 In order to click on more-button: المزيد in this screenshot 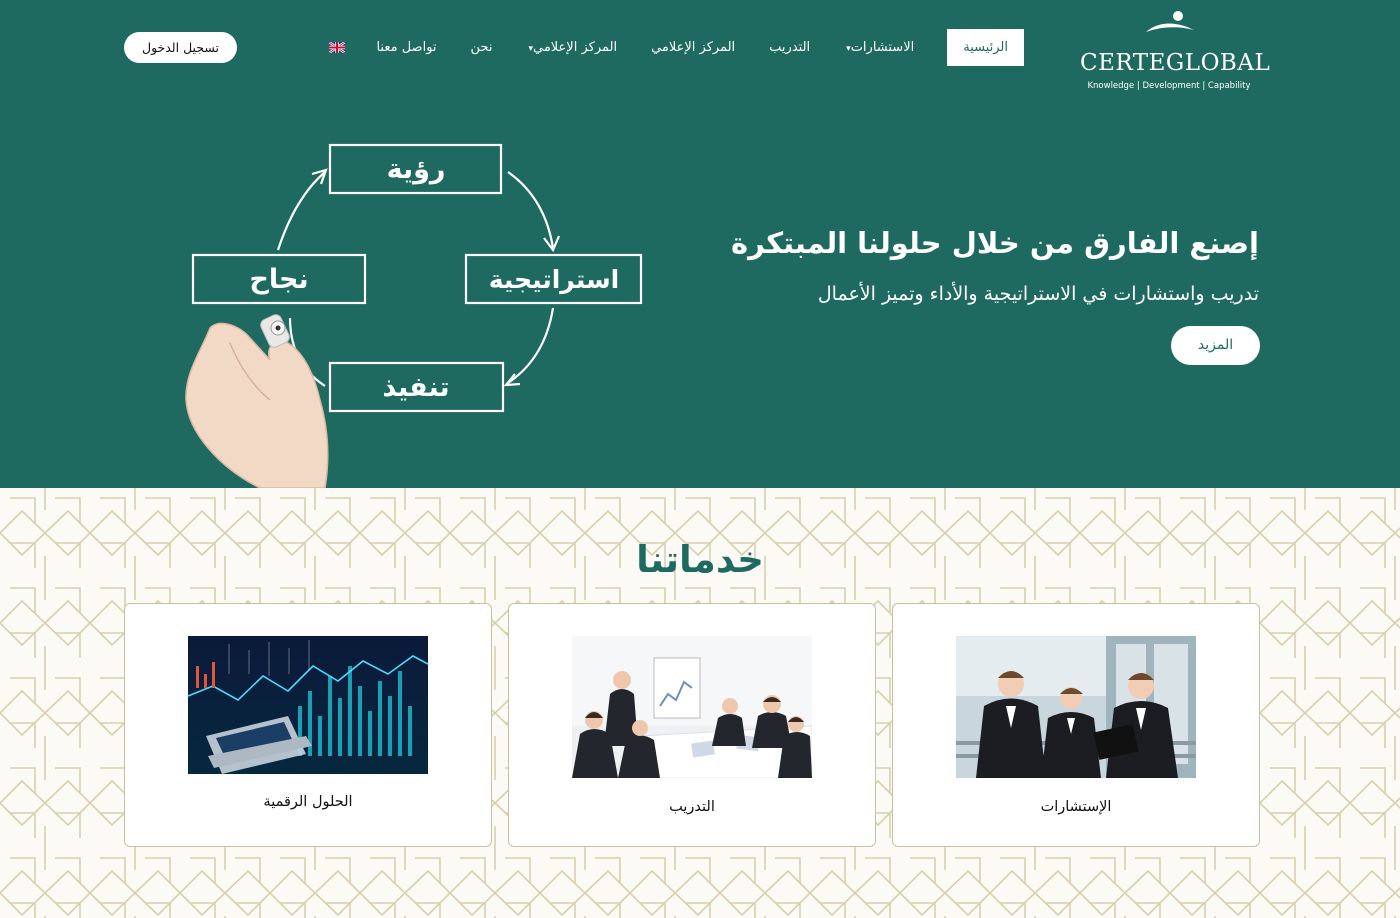, I will do `click(1215, 345)`.